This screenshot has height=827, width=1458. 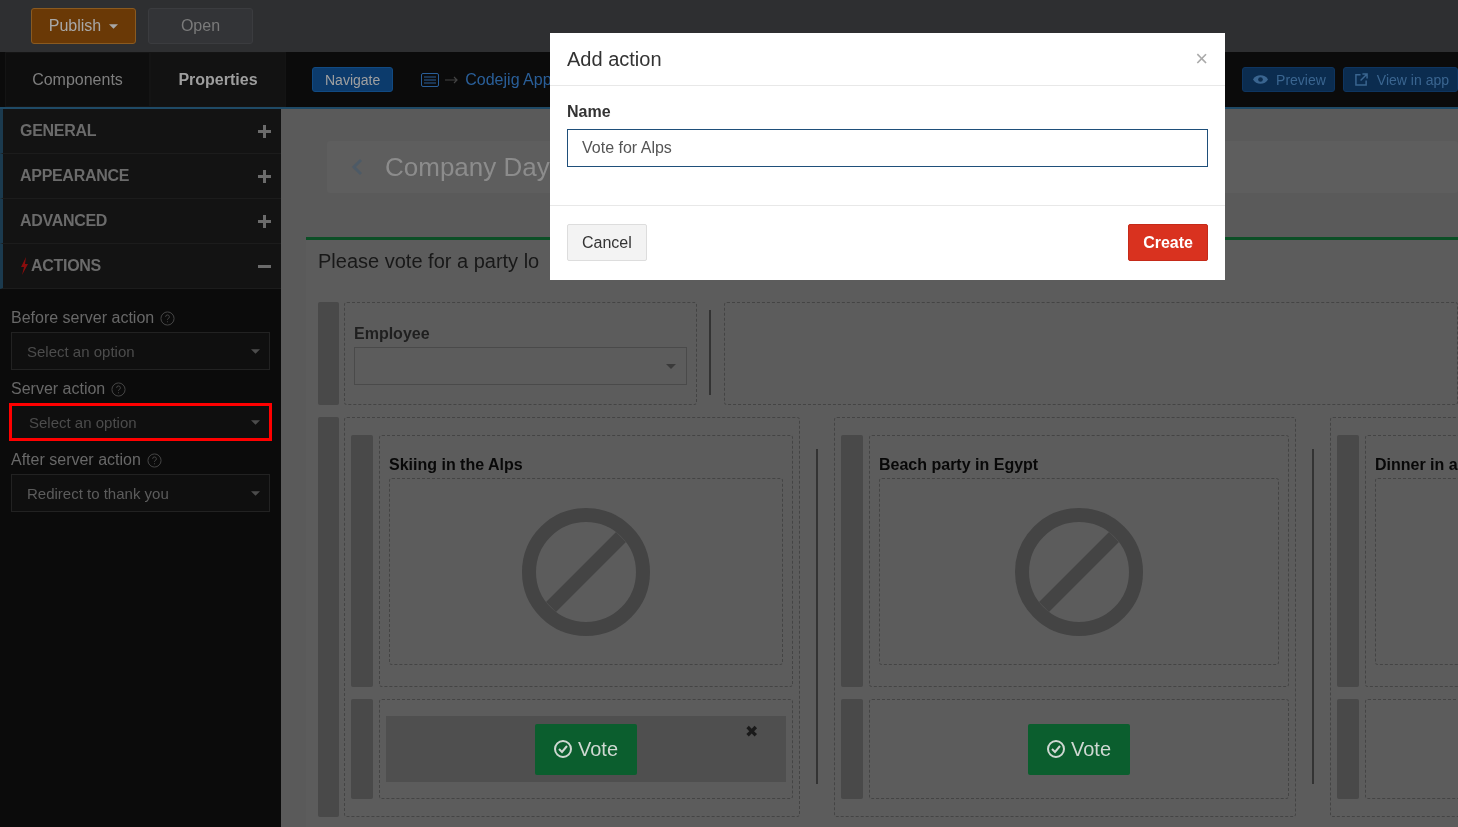 What do you see at coordinates (1201, 59) in the screenshot?
I see `close-button: ×` at bounding box center [1201, 59].